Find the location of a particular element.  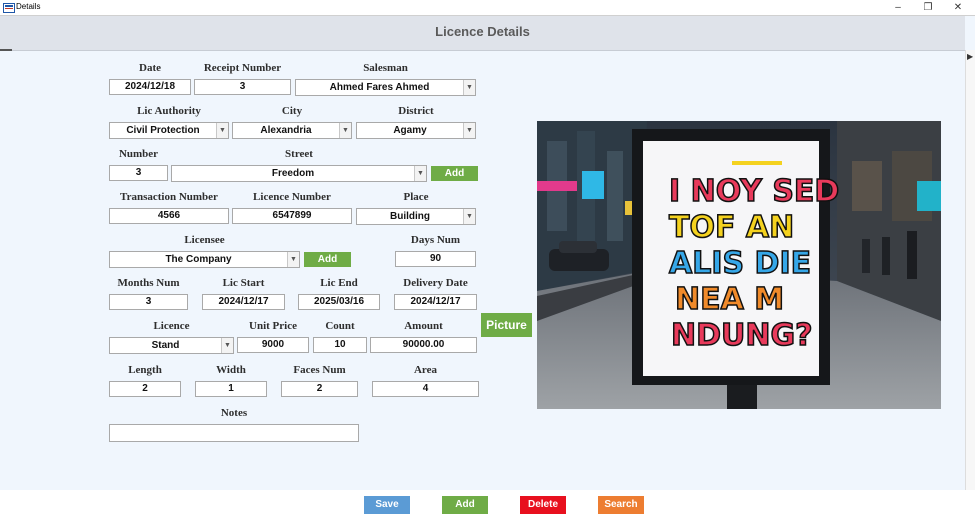

place-select: Building ▼ is located at coordinates (416, 216).